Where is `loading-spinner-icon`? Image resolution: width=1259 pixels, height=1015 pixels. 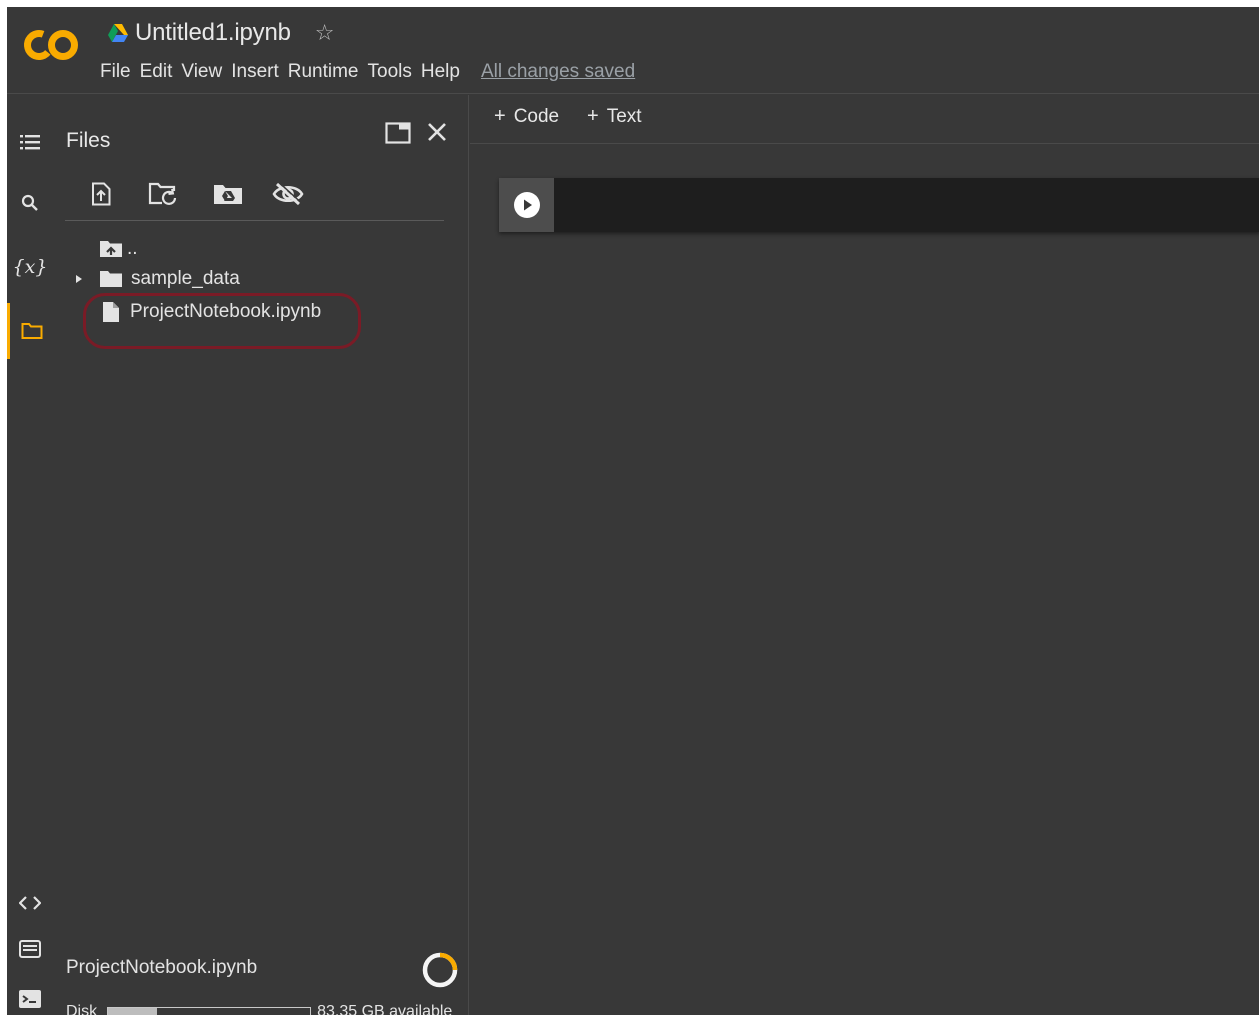
loading-spinner-icon is located at coordinates (440, 970).